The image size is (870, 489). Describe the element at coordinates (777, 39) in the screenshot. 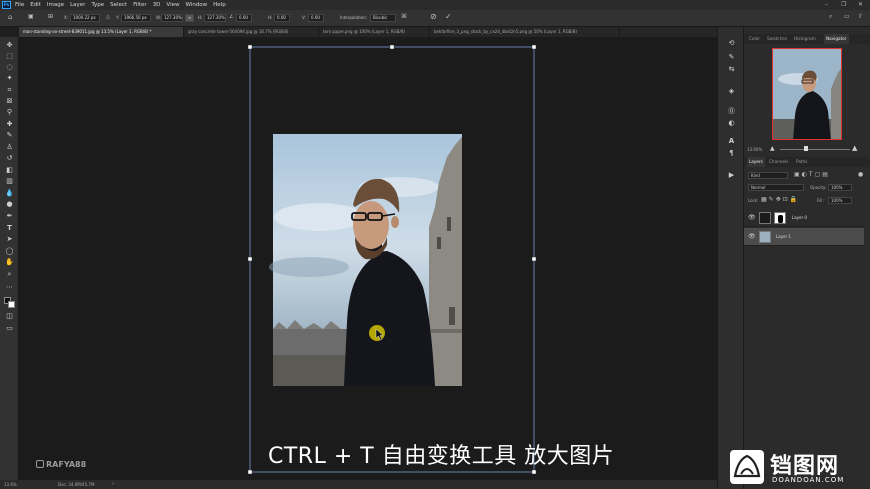

I see `tab-swatches: Swatches` at that location.